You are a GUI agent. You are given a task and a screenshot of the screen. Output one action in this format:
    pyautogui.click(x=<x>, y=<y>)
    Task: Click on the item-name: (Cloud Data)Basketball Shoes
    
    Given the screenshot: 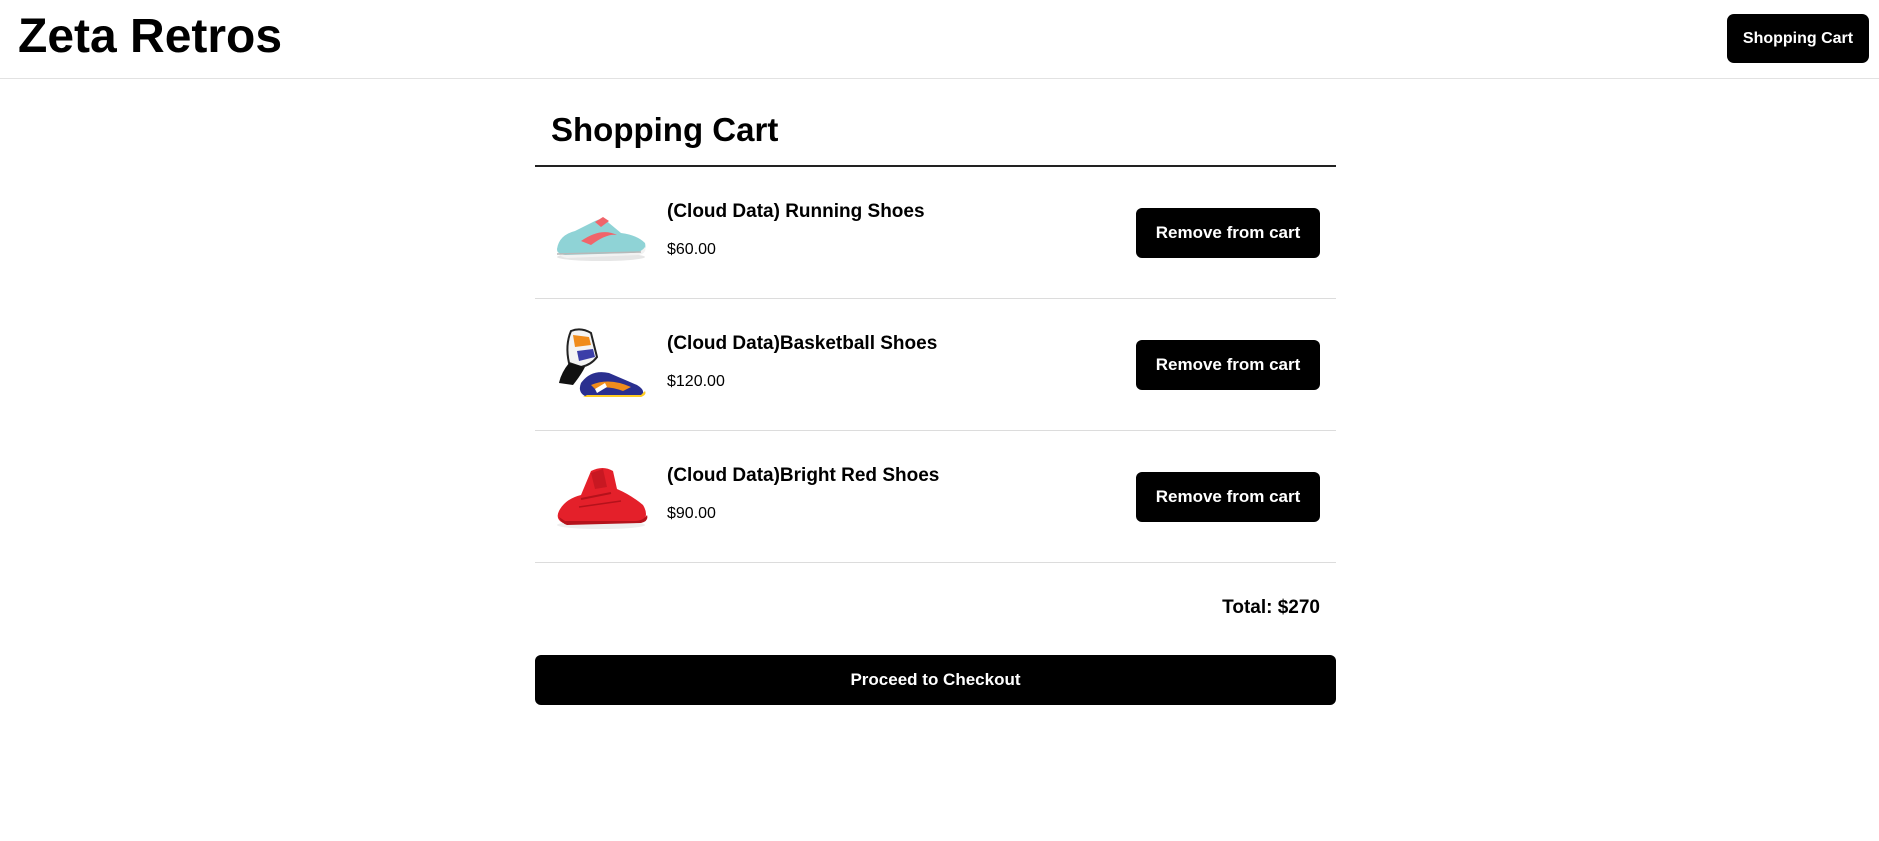 What is the action you would take?
    pyautogui.click(x=802, y=344)
    